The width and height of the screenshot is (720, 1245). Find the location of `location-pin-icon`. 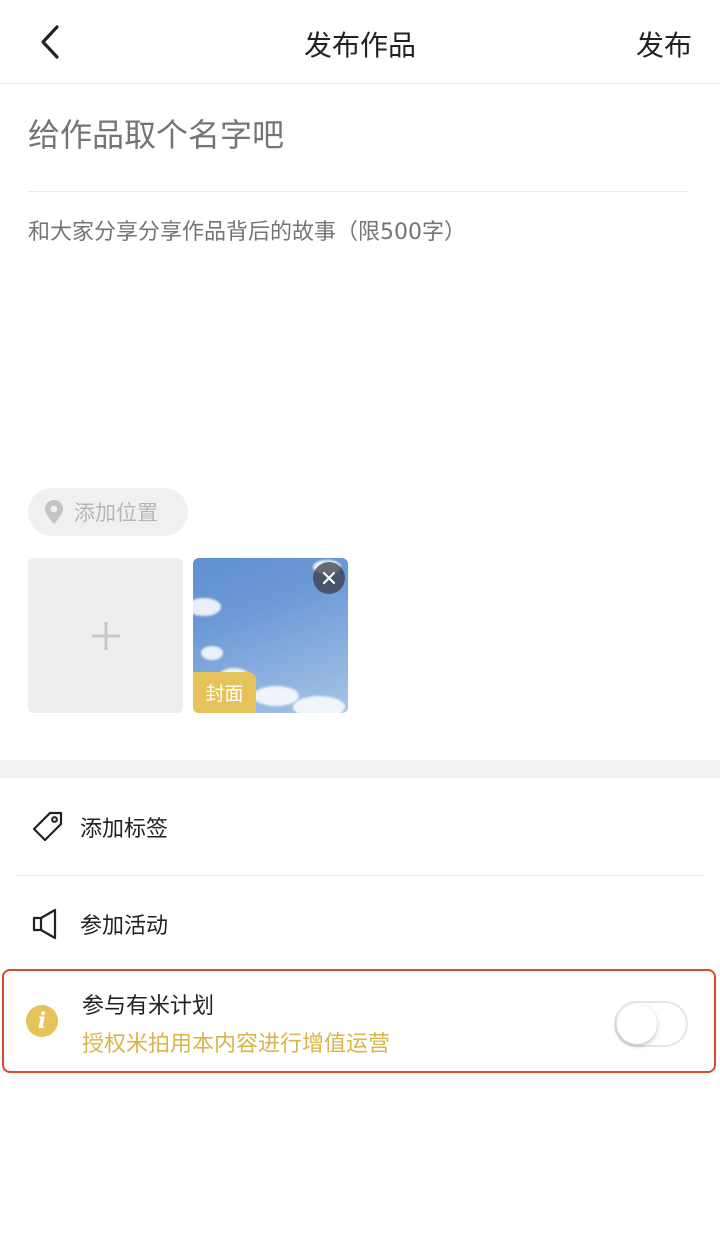

location-pin-icon is located at coordinates (54, 512).